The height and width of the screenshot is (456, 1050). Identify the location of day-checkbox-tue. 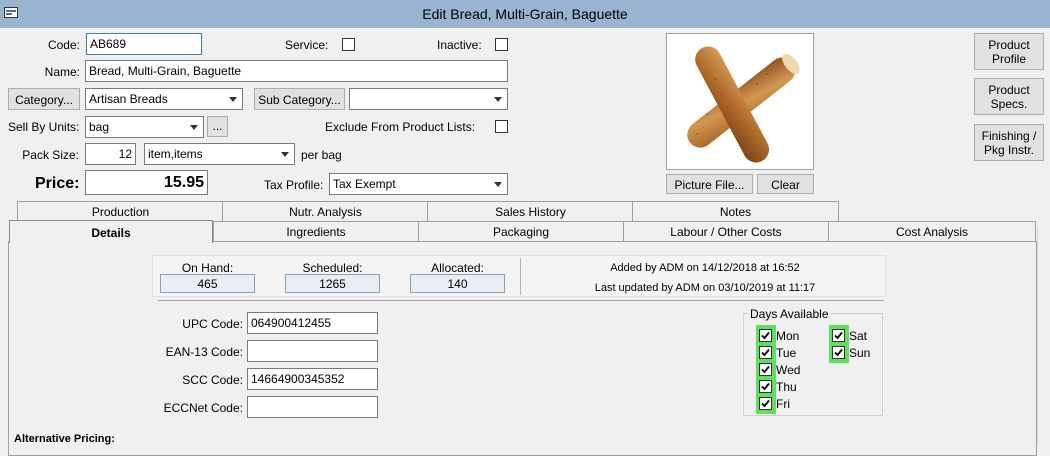
(765, 352).